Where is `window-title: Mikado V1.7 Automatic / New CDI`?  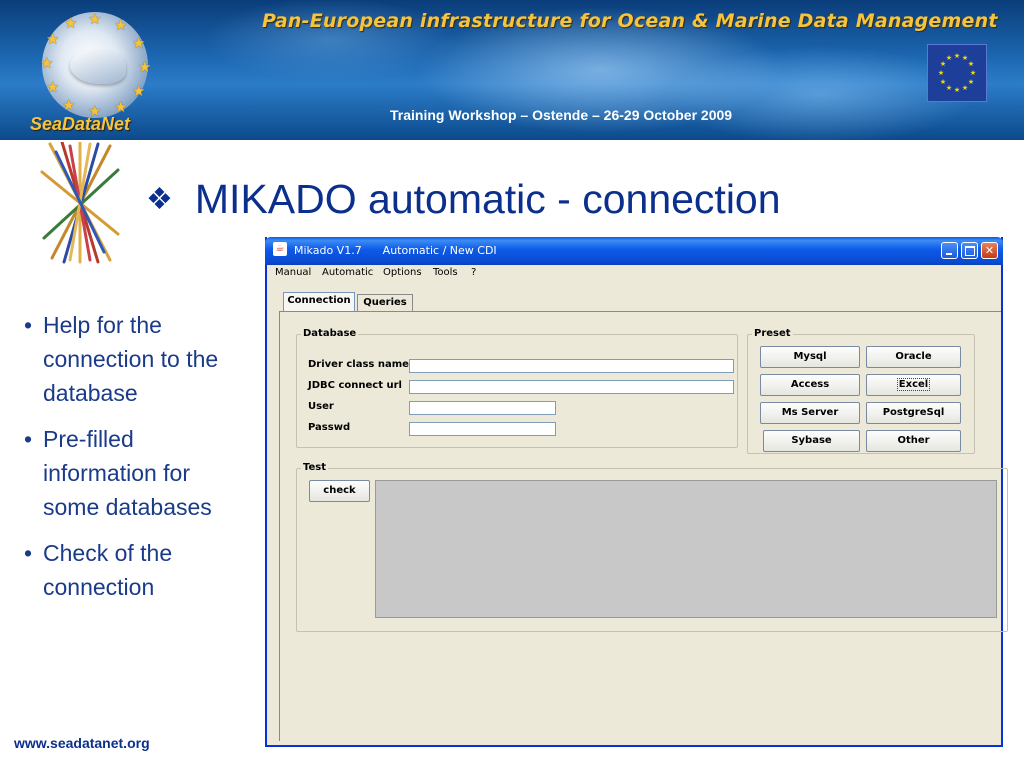
window-title: Mikado V1.7 Automatic / New CDI is located at coordinates (395, 250).